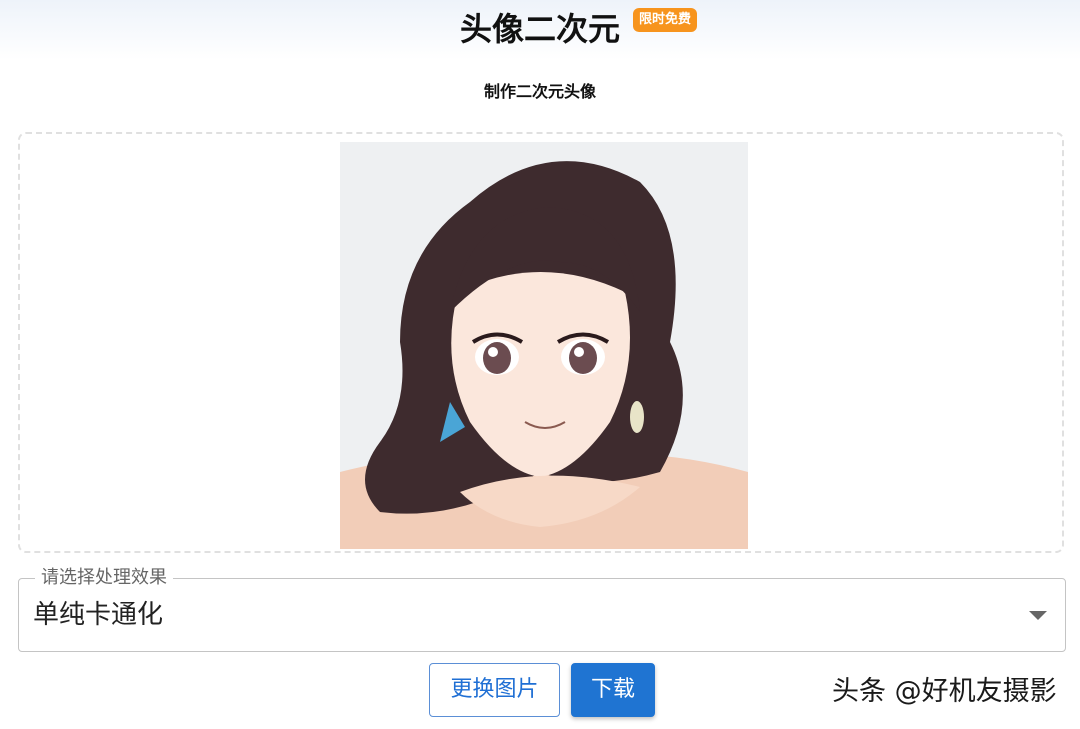 Image resolution: width=1080 pixels, height=729 pixels. What do you see at coordinates (1038, 615) in the screenshot?
I see `chevron-down-icon` at bounding box center [1038, 615].